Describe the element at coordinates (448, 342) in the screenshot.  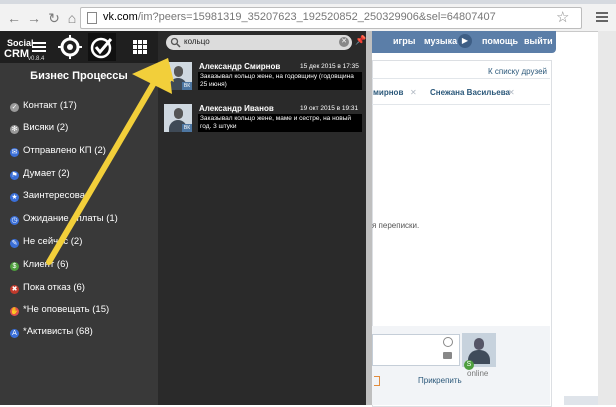
I see `smiley-icon` at that location.